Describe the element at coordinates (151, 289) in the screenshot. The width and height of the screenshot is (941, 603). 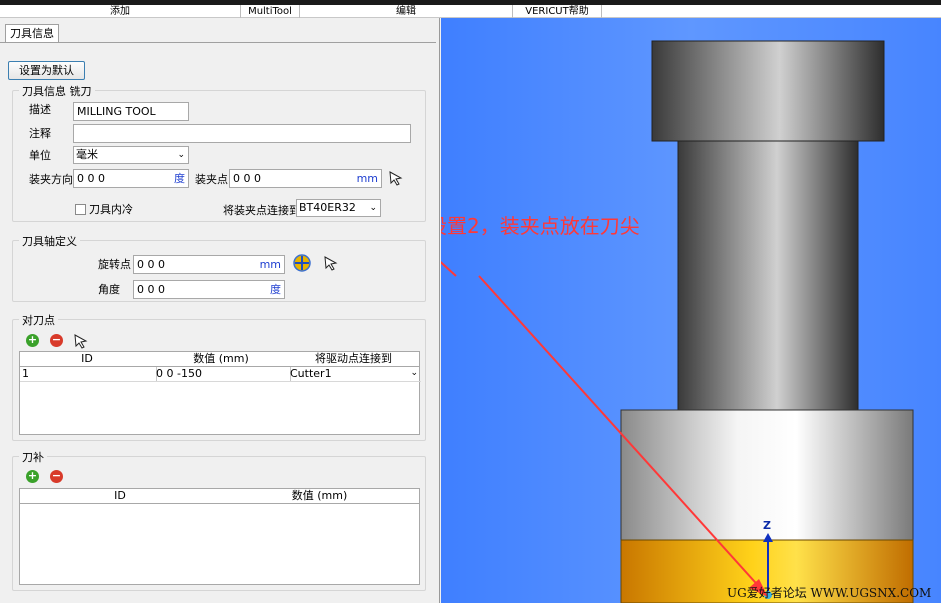
I see `angle-value: 0 0 0` at that location.